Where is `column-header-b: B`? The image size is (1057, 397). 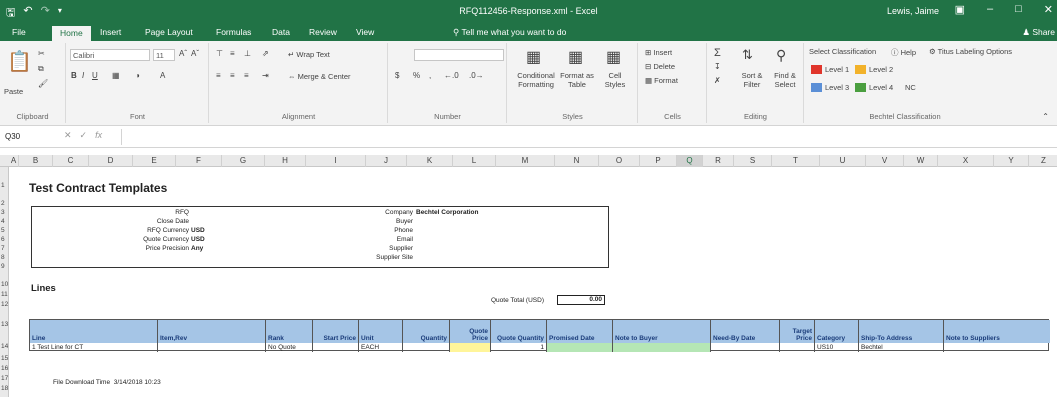 column-header-b: B is located at coordinates (36, 161).